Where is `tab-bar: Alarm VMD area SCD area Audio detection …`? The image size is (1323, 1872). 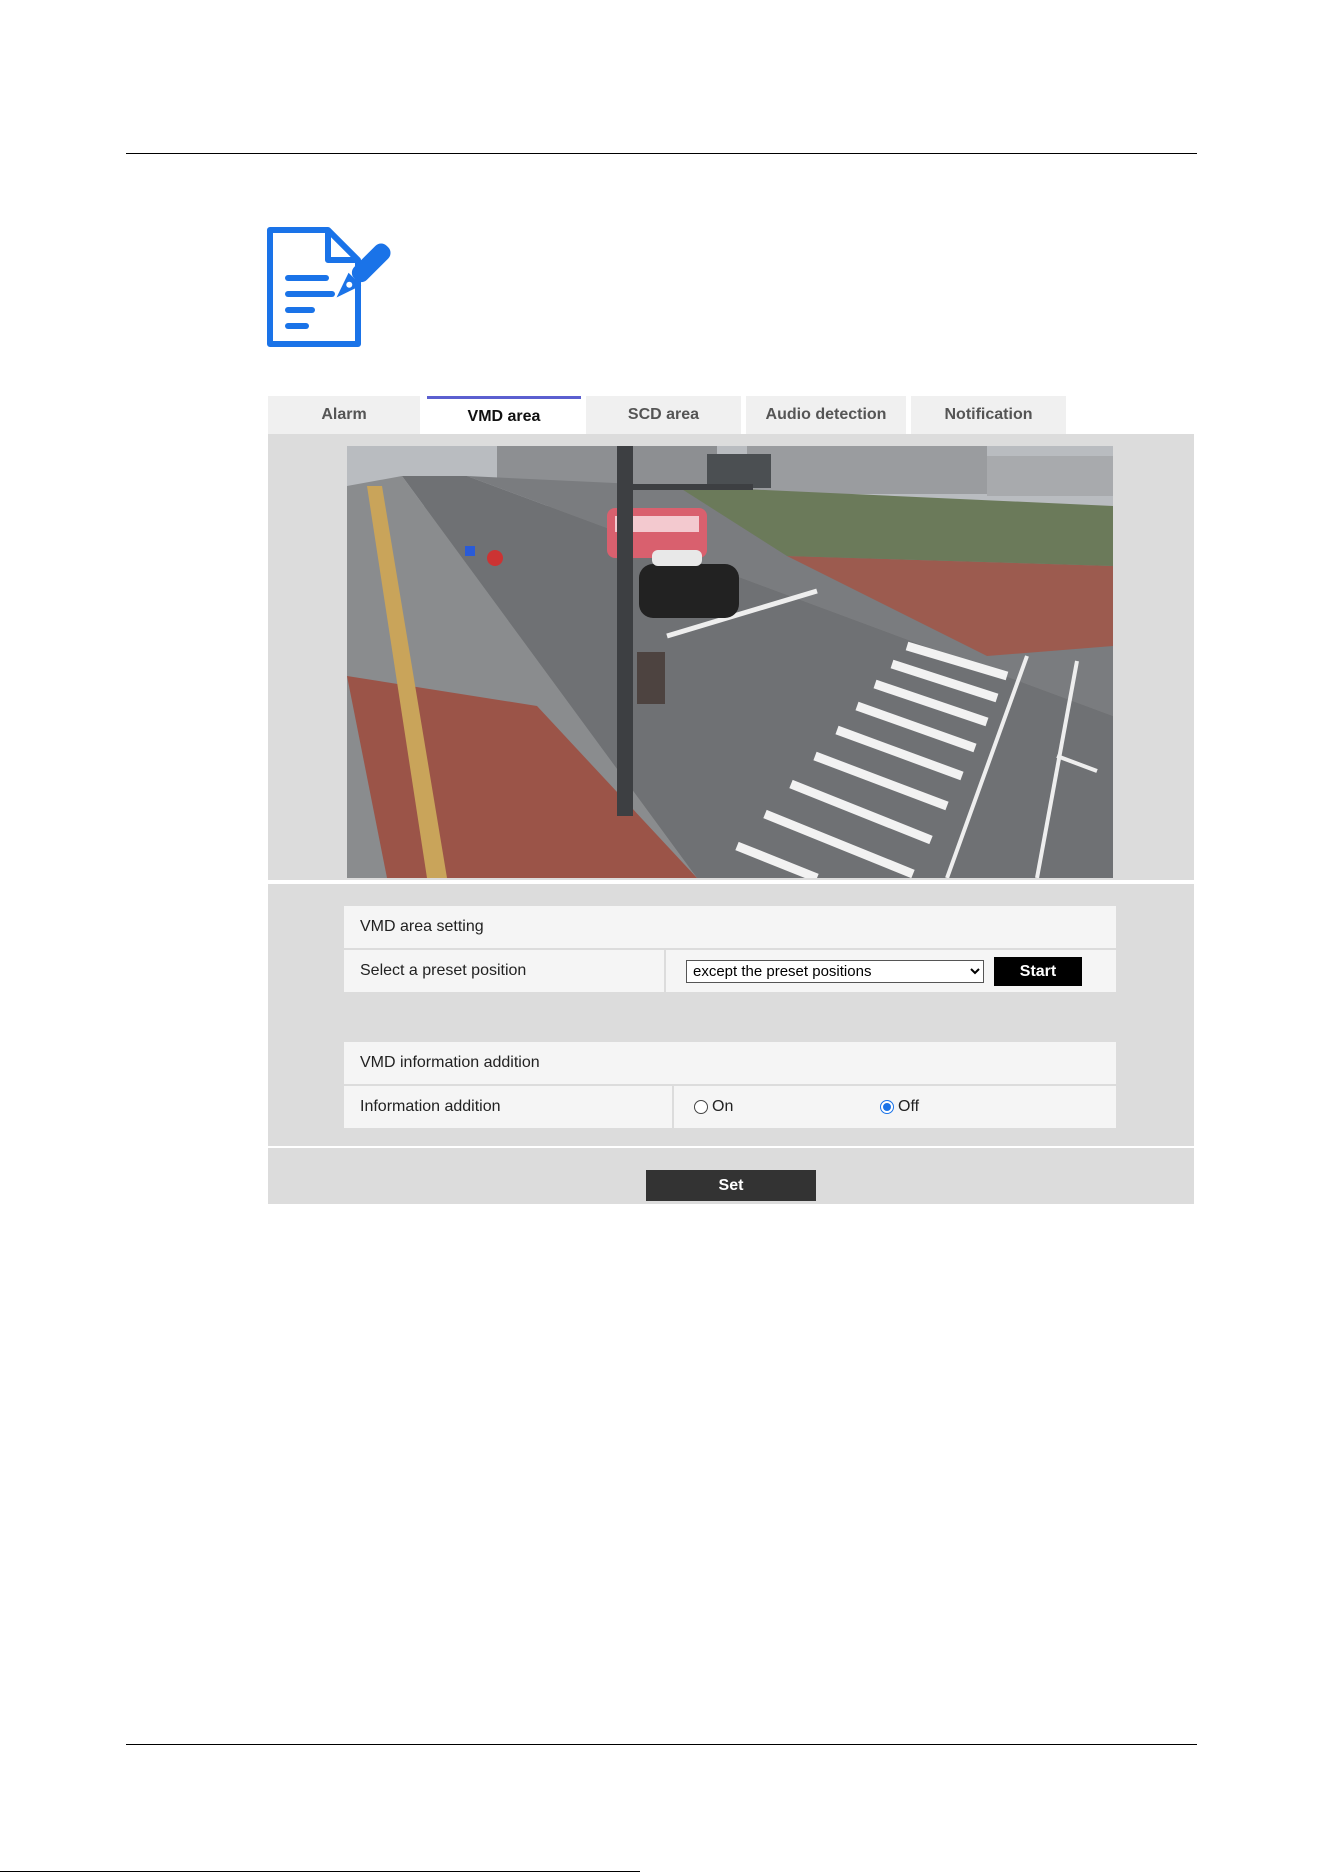
tab-bar: Alarm VMD area SCD area Audio detection … is located at coordinates (730, 415).